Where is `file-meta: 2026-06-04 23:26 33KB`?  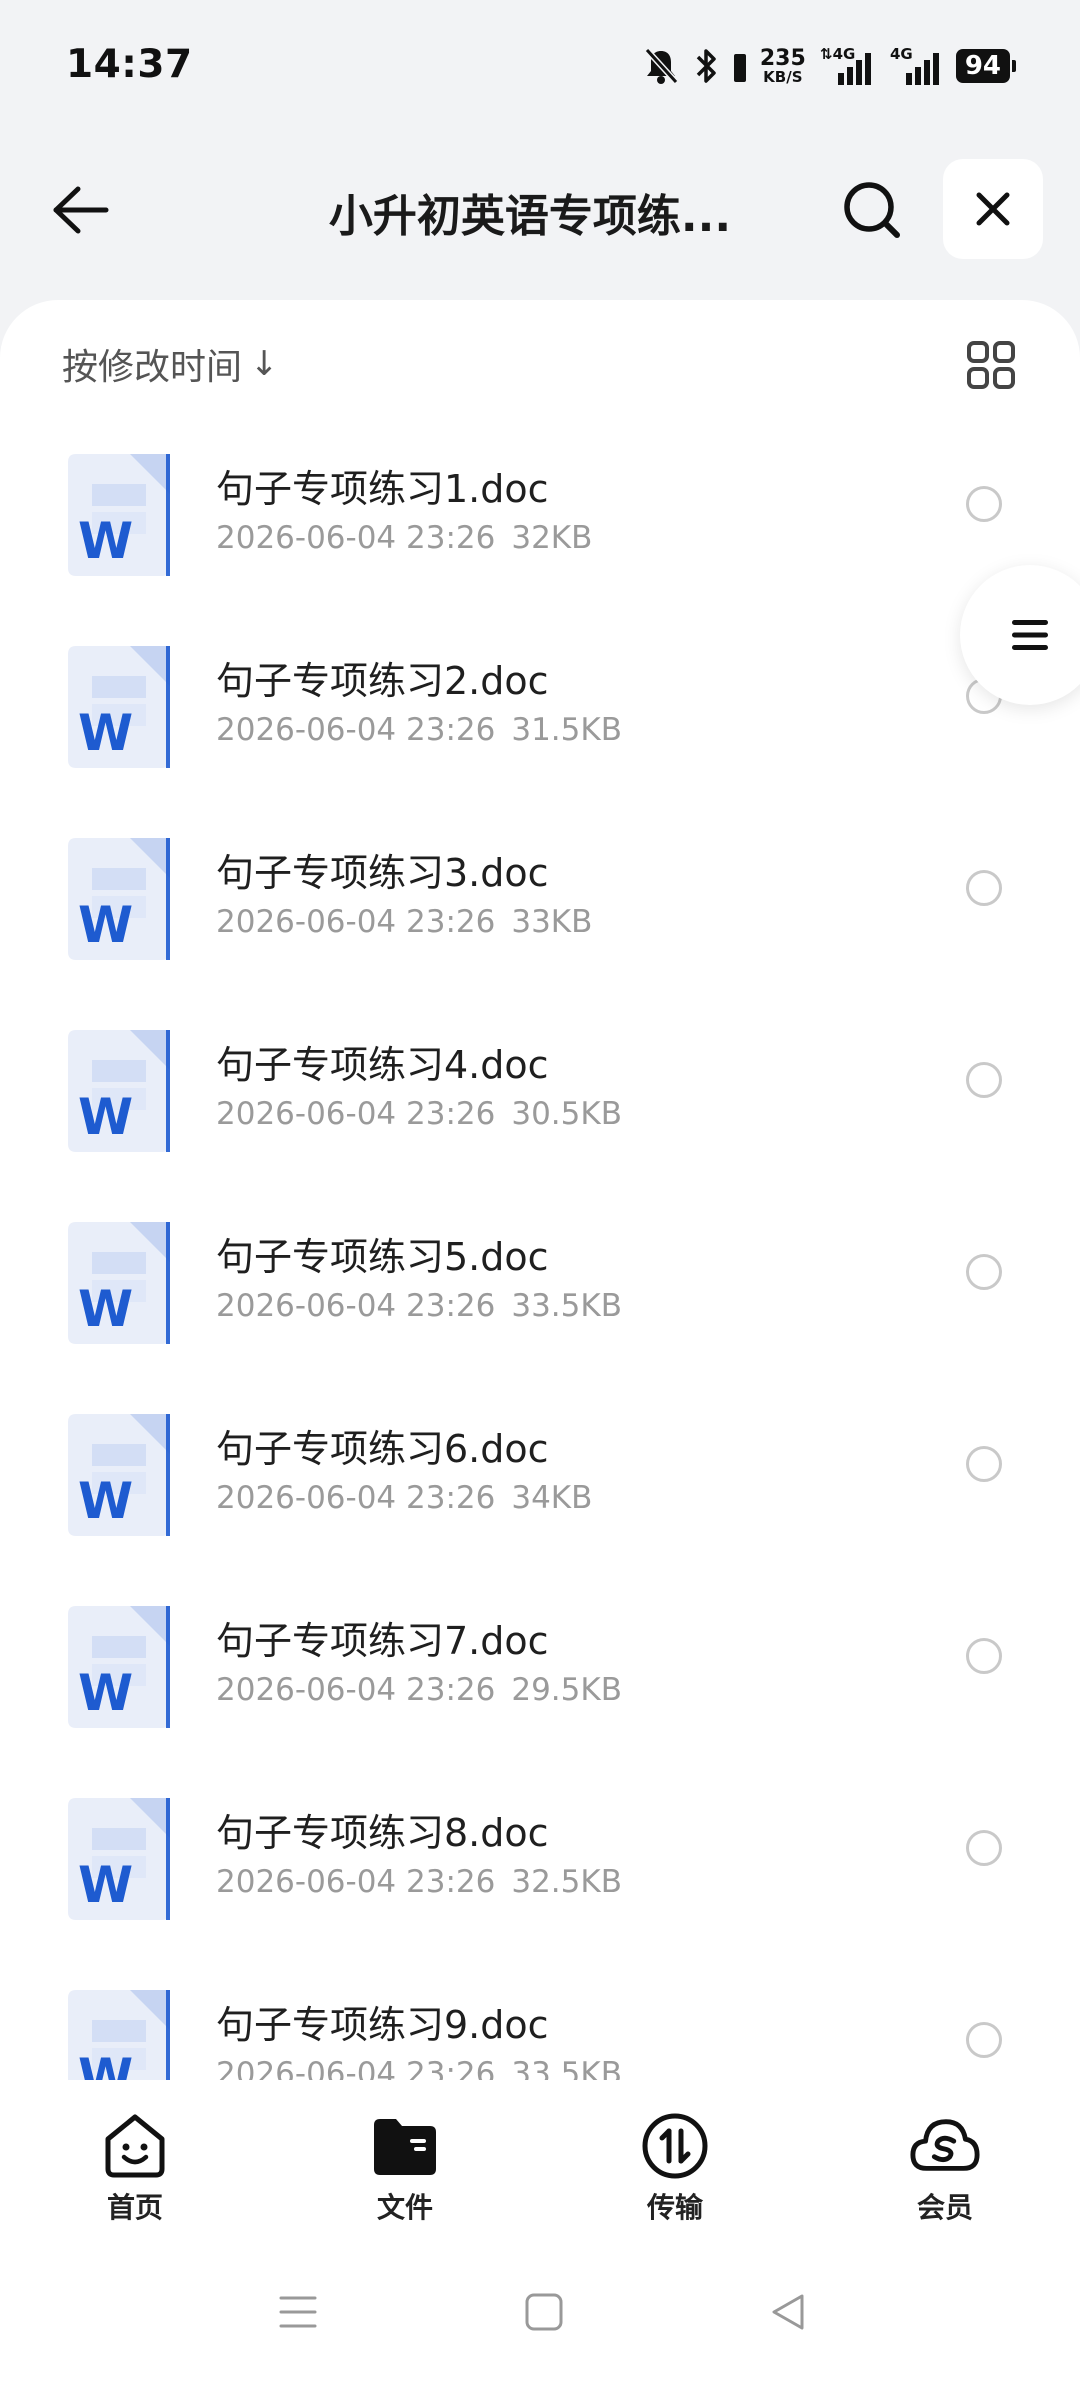 file-meta: 2026-06-04 23:26 33KB is located at coordinates (404, 922).